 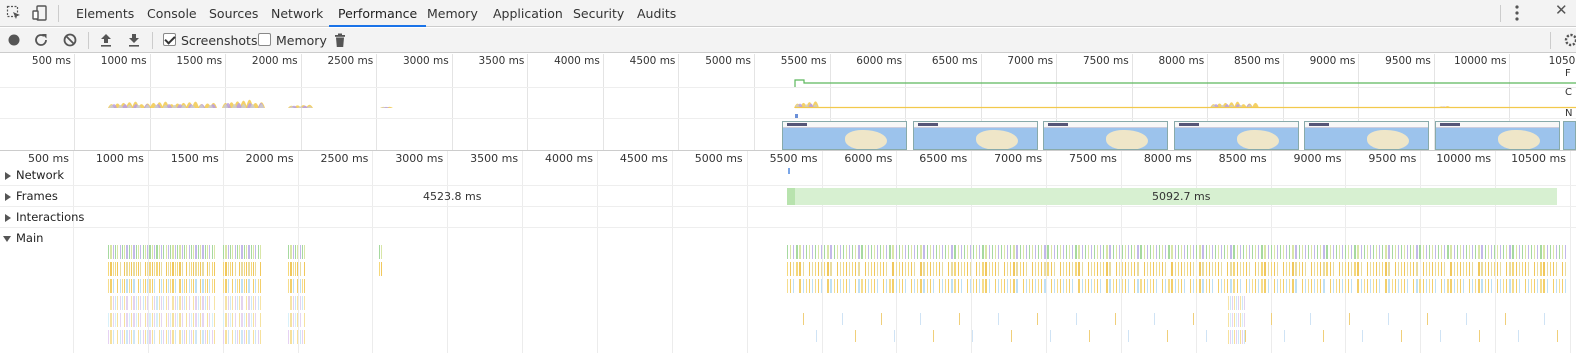 I want to click on close-devtools-icon: ✕, so click(x=1561, y=10).